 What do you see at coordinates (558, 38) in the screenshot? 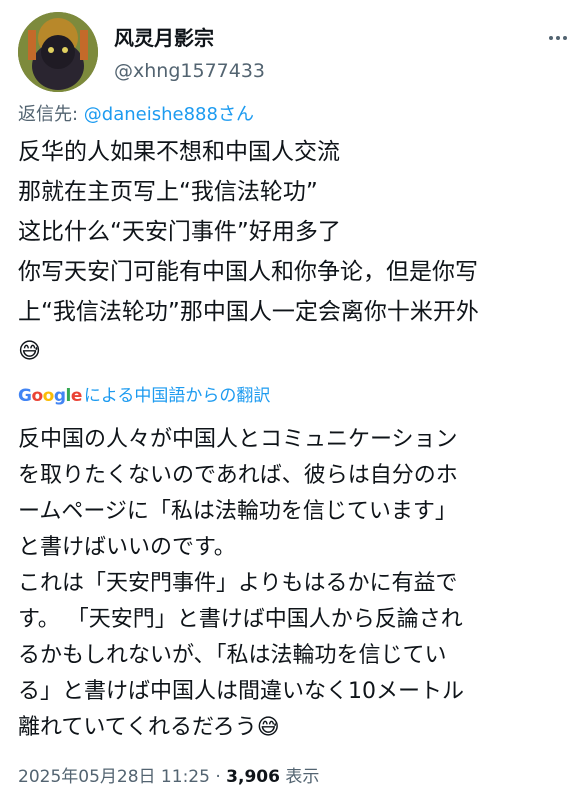
I see `more-options-icon` at bounding box center [558, 38].